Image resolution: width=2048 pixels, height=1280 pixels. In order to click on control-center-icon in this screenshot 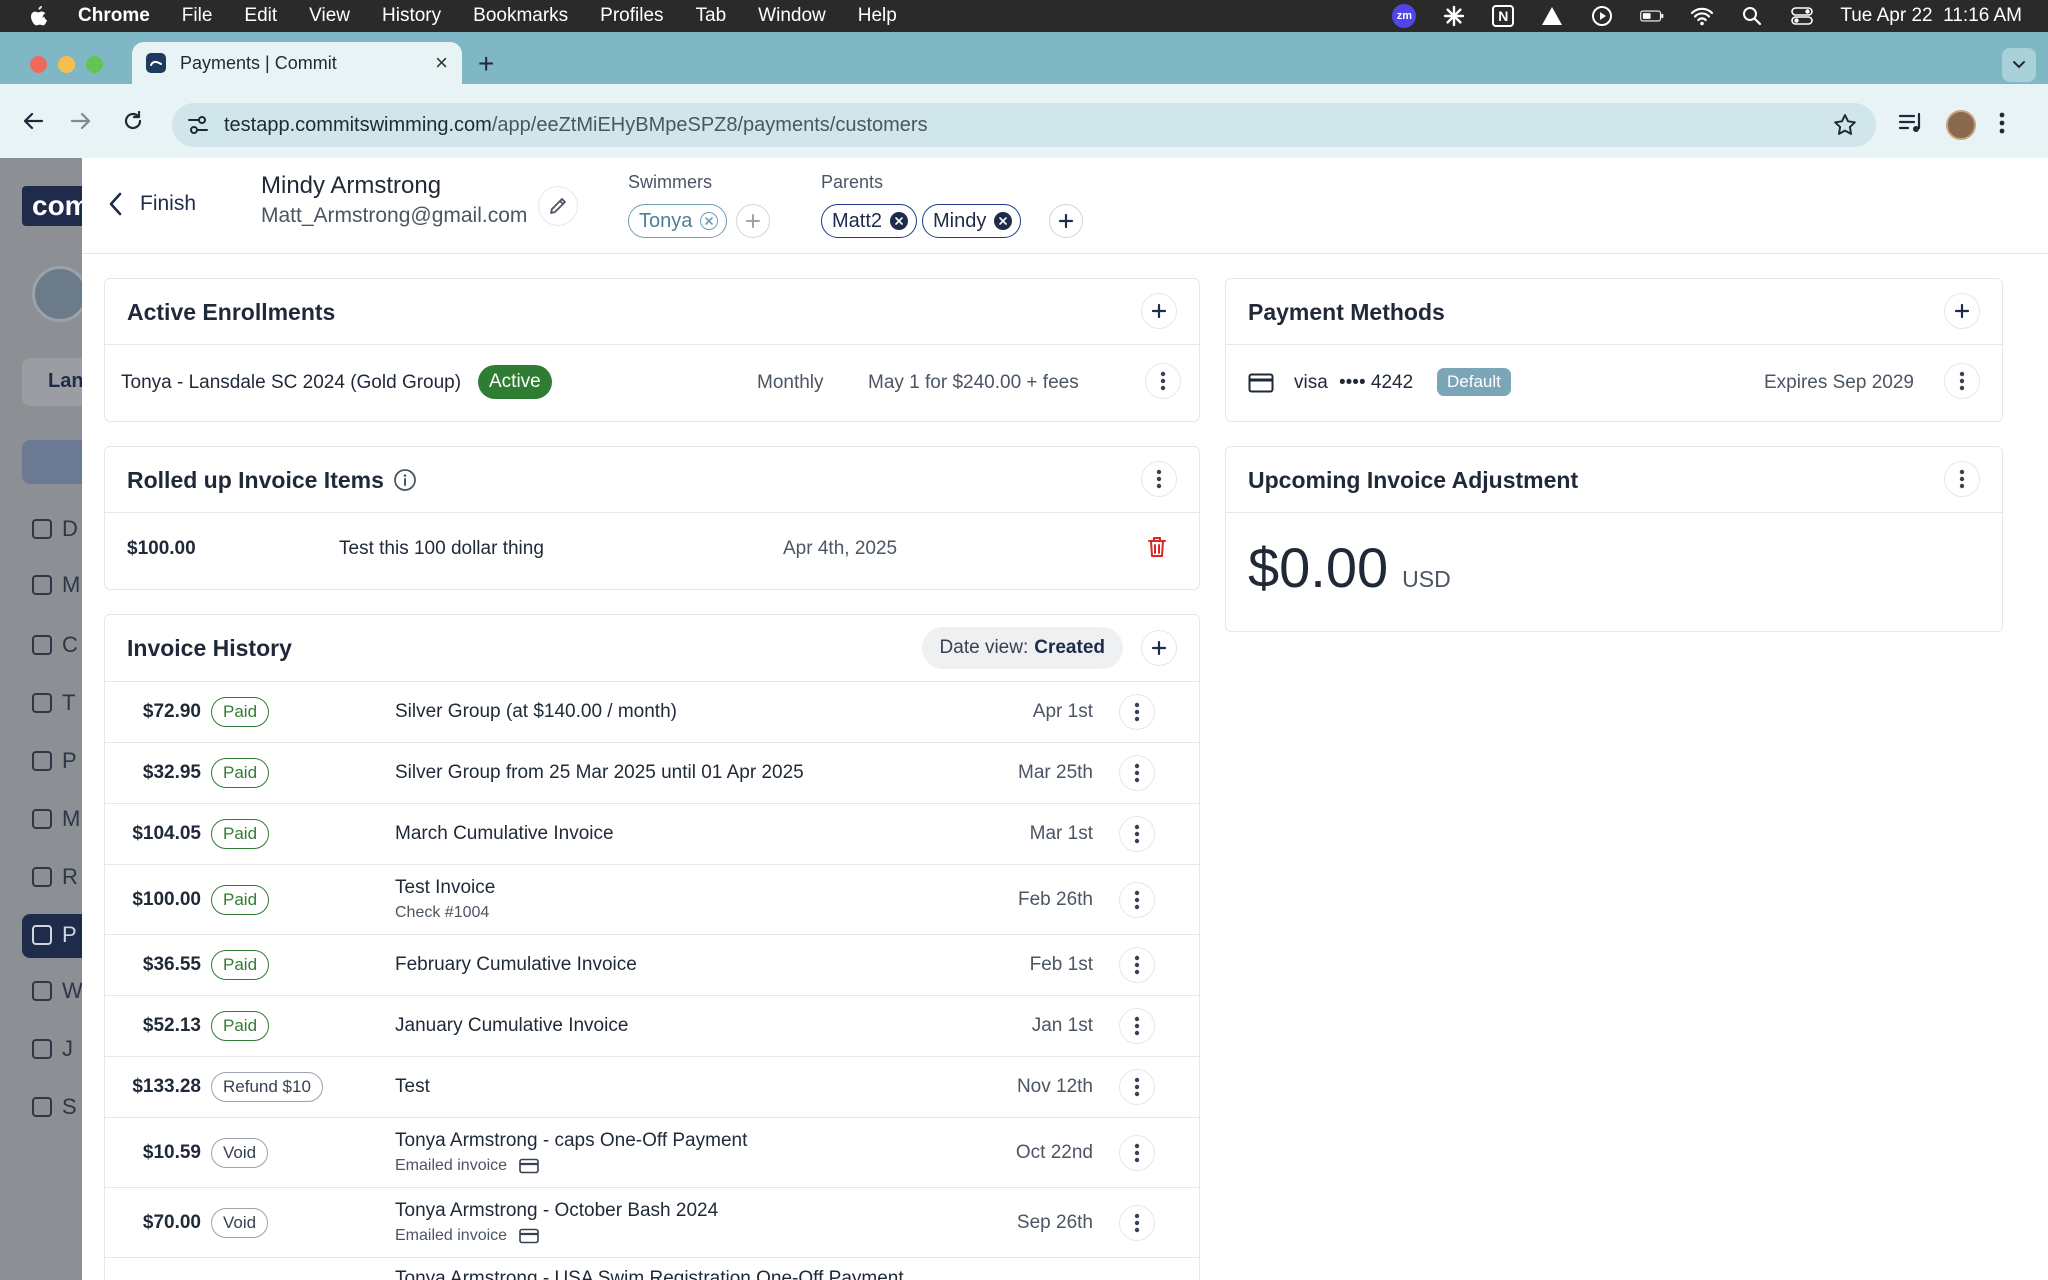, I will do `click(1802, 16)`.